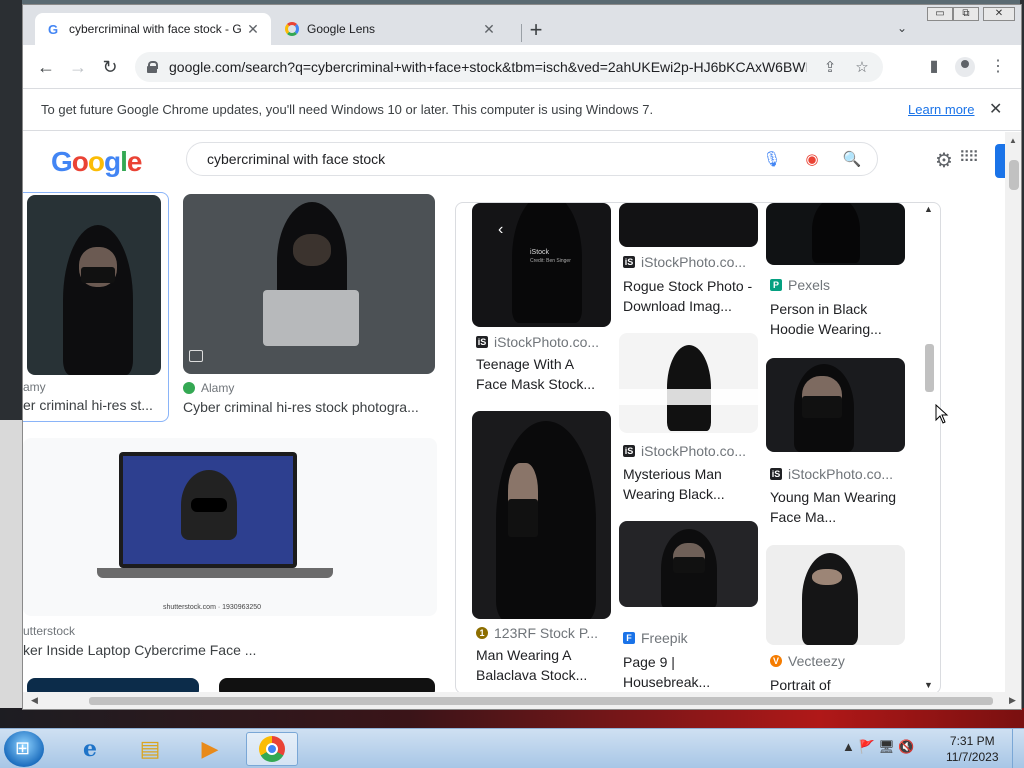  What do you see at coordinates (536, 30) in the screenshot?
I see `new-tab-button: +` at bounding box center [536, 30].